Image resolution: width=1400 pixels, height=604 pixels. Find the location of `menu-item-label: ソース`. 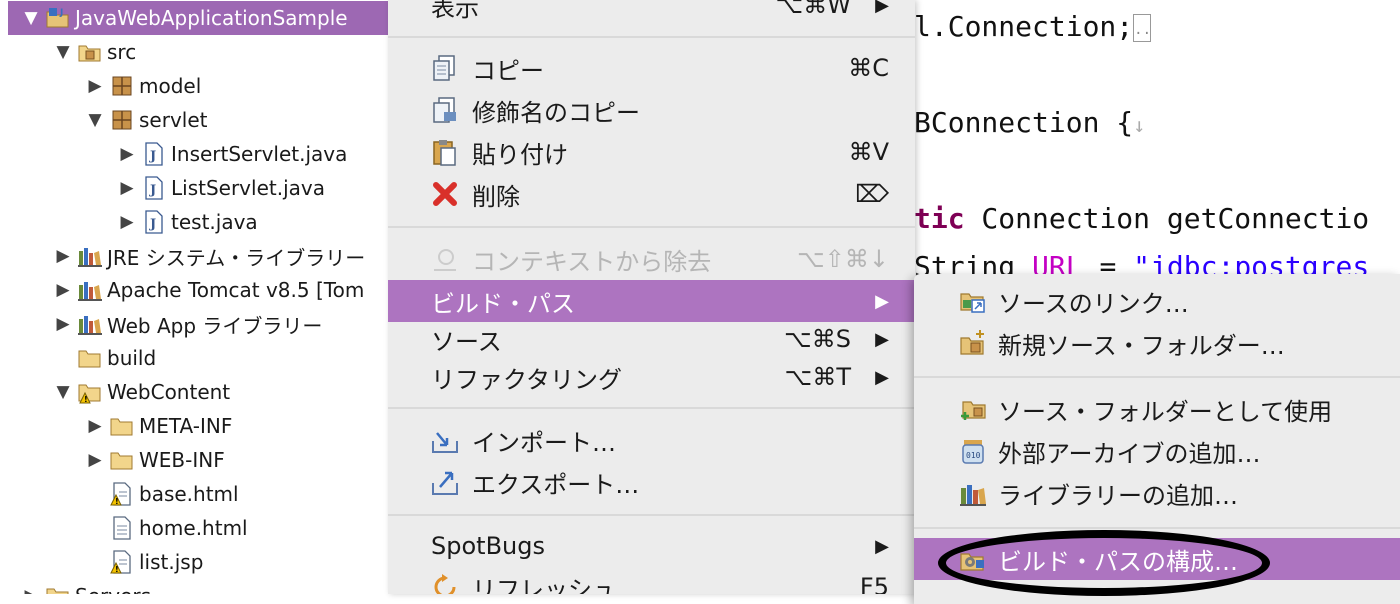

menu-item-label: ソース is located at coordinates (466, 341).